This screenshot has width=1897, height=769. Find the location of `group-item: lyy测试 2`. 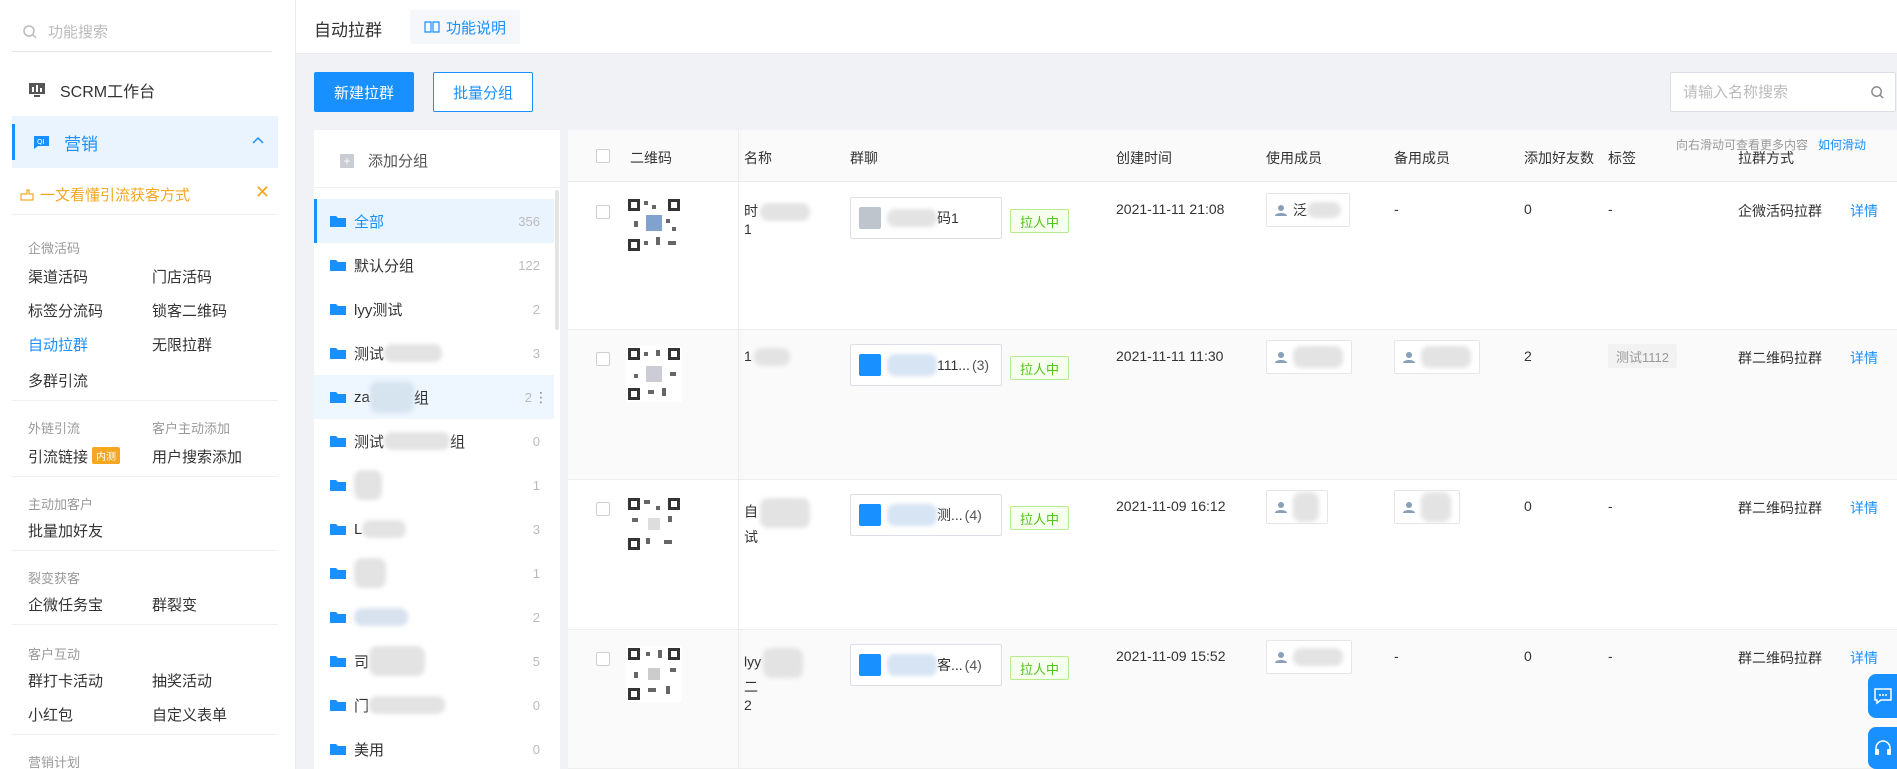

group-item: lyy测试 2 is located at coordinates (434, 309).